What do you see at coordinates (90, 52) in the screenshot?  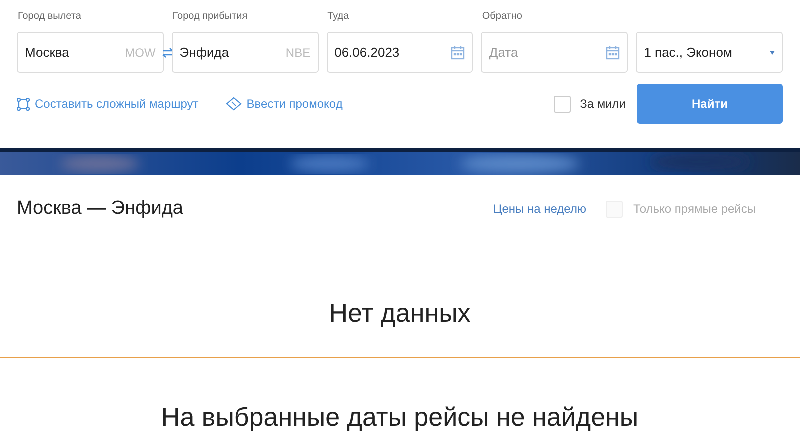 I see `city-field: Москва MOW` at bounding box center [90, 52].